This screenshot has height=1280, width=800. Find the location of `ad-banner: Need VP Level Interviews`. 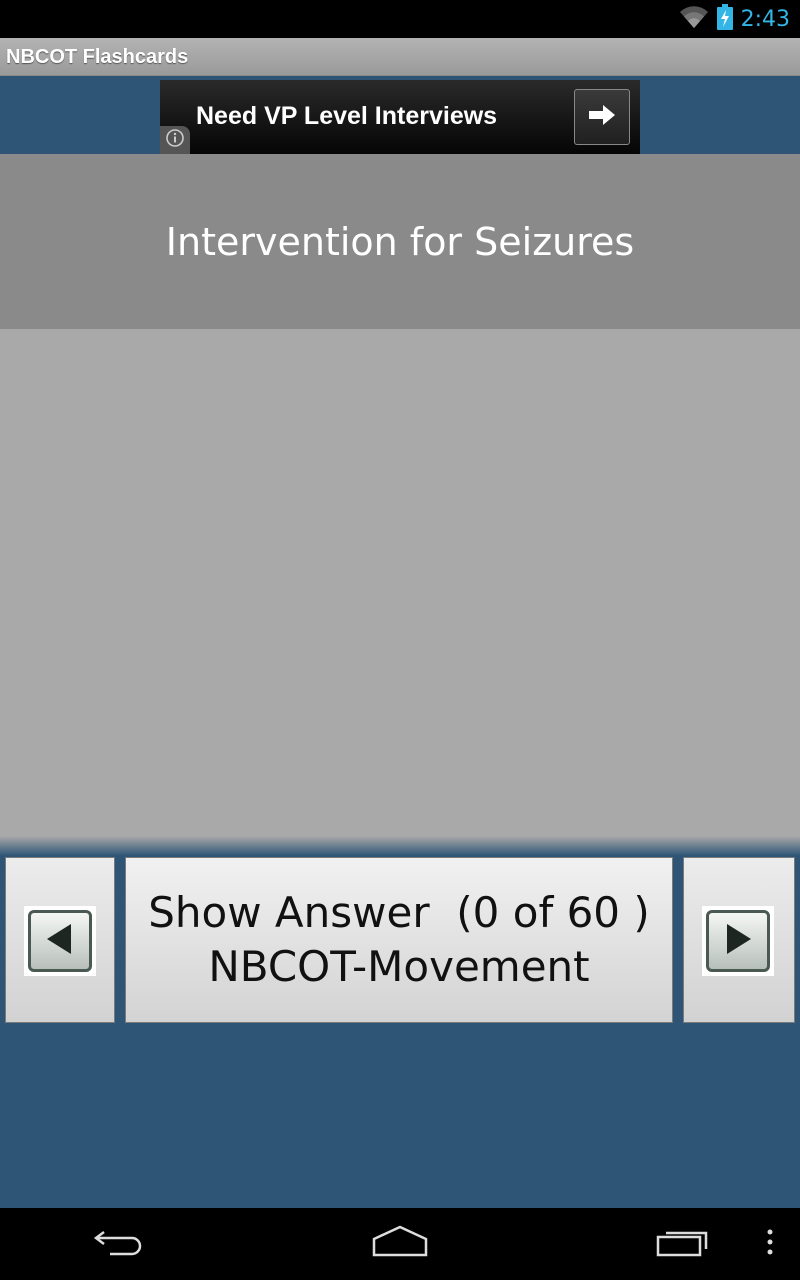

ad-banner: Need VP Level Interviews is located at coordinates (400, 117).